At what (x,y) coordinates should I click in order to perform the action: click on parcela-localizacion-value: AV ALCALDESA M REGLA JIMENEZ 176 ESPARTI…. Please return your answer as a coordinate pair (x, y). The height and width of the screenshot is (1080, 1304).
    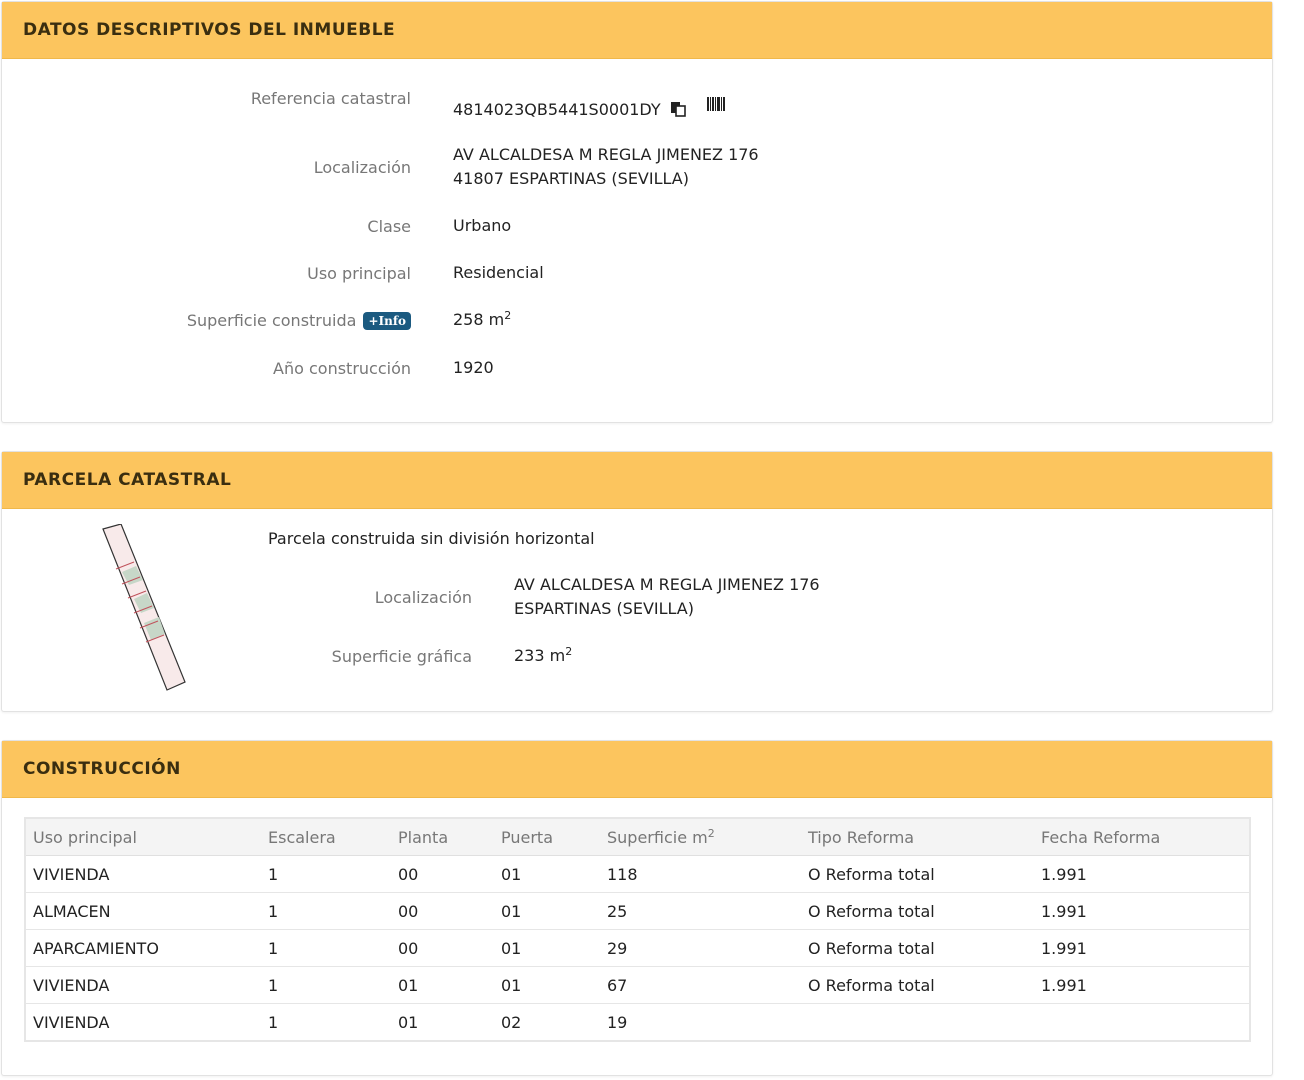
    Looking at the image, I should click on (667, 597).